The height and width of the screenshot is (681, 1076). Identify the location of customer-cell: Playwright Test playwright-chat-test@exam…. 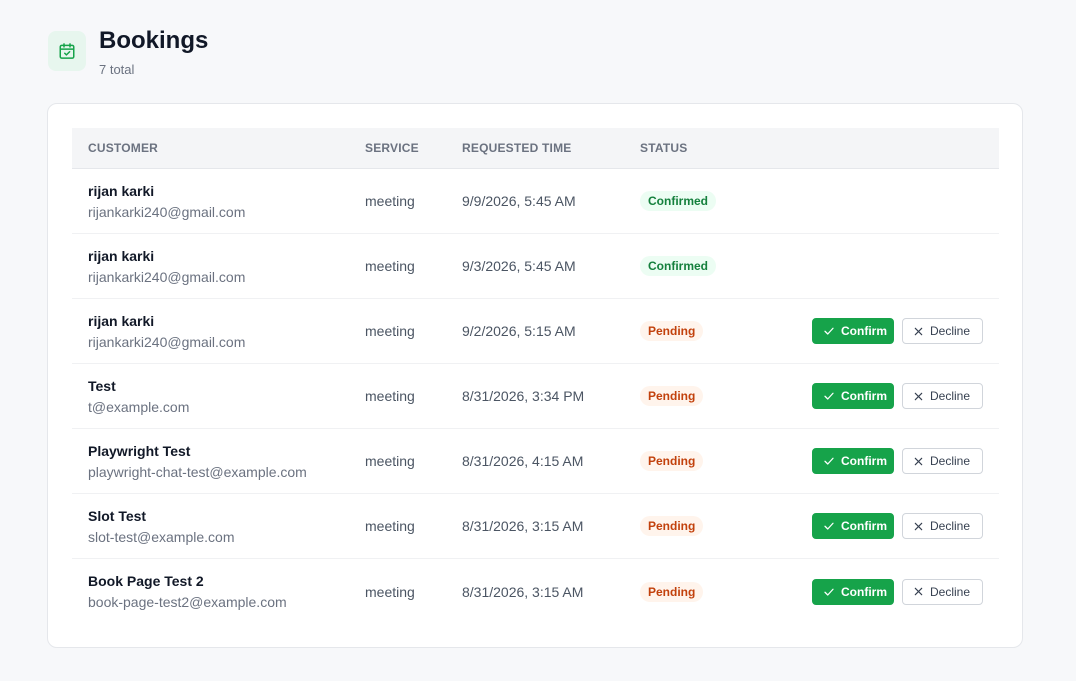
(218, 461).